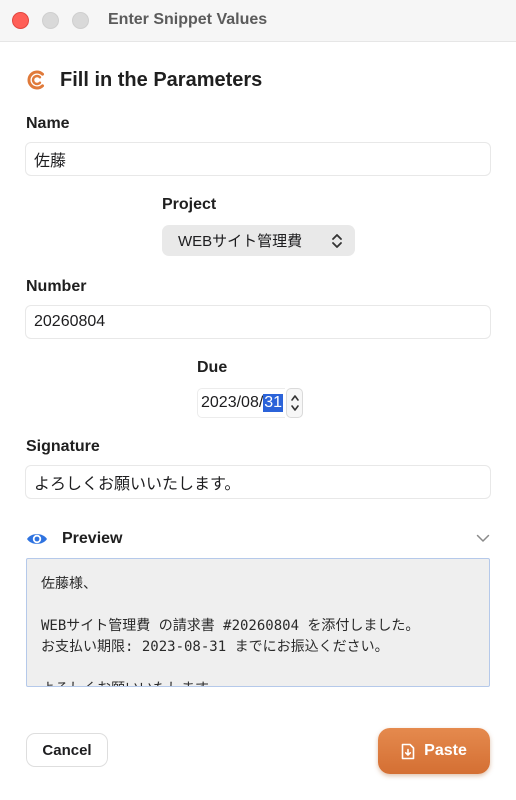 The height and width of the screenshot is (800, 516). I want to click on project-select: WEBサイト管理費, so click(258, 240).